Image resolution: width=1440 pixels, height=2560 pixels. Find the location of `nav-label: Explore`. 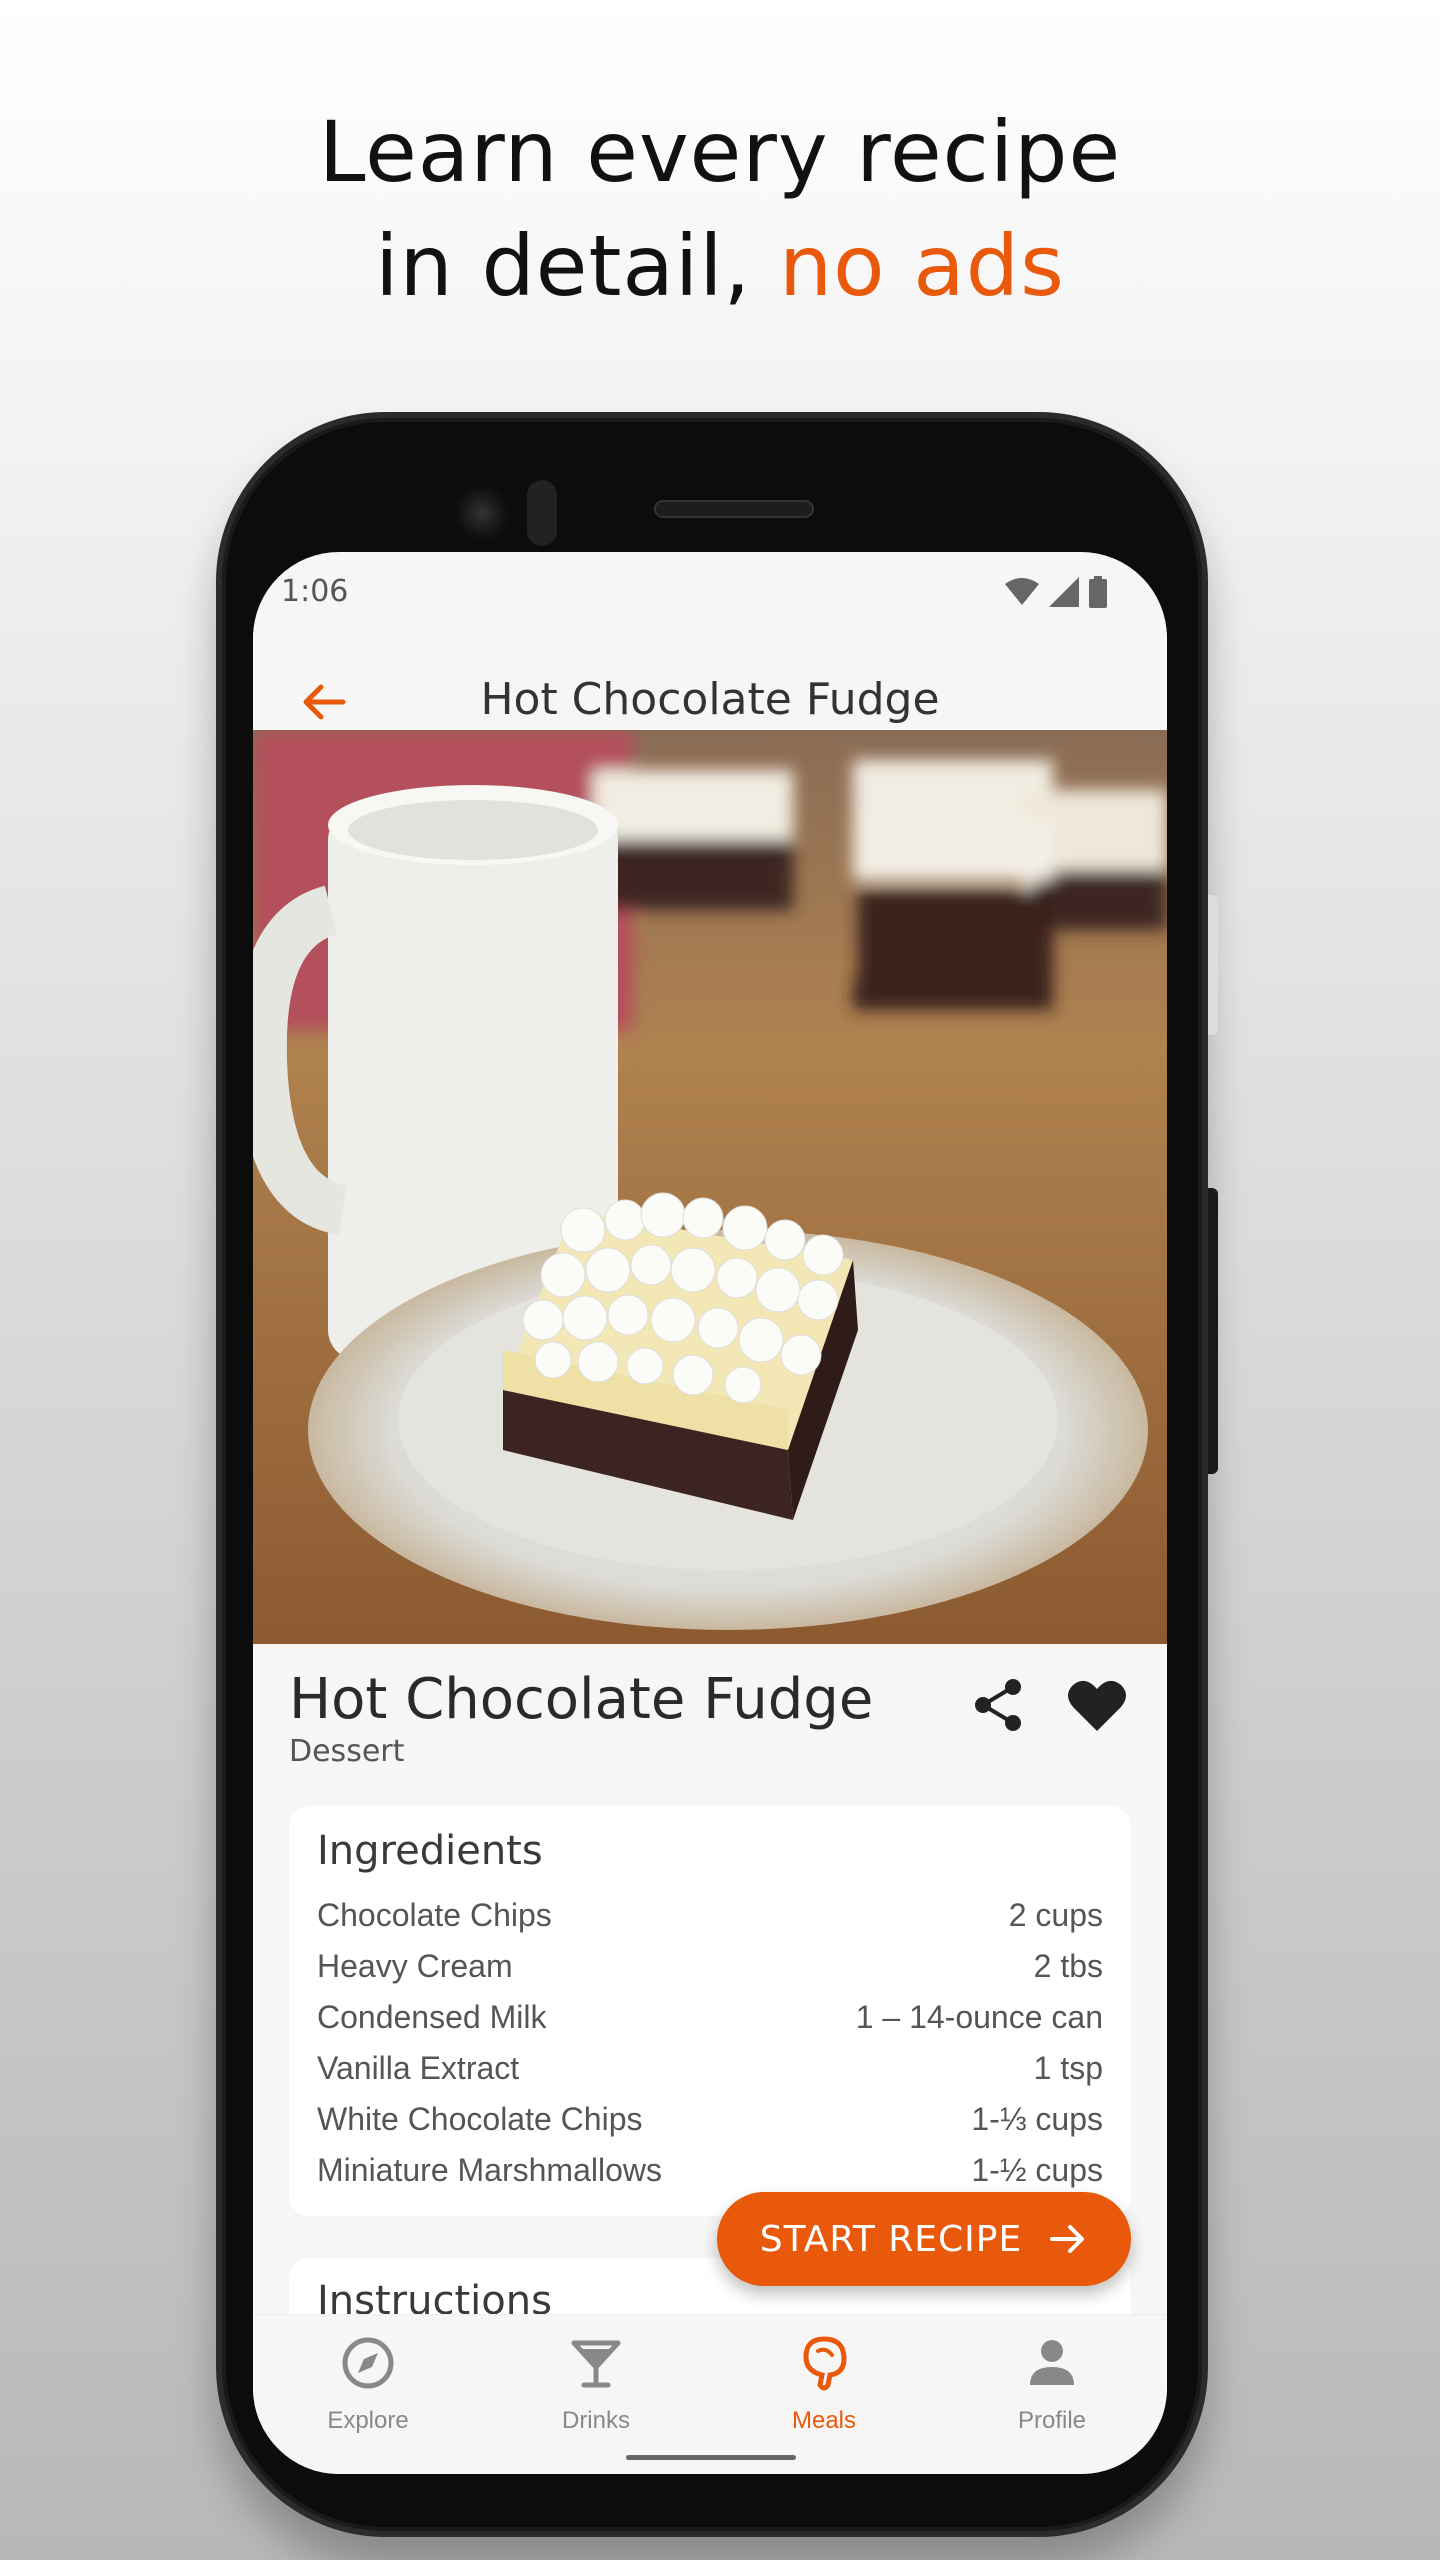

nav-label: Explore is located at coordinates (368, 2420).